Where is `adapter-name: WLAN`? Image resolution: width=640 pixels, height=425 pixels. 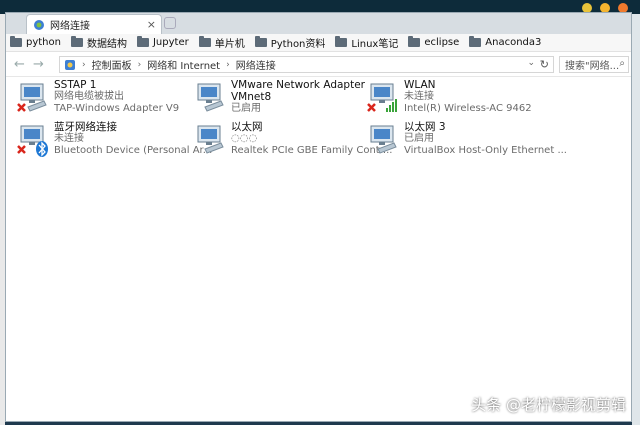 adapter-name: WLAN is located at coordinates (420, 85).